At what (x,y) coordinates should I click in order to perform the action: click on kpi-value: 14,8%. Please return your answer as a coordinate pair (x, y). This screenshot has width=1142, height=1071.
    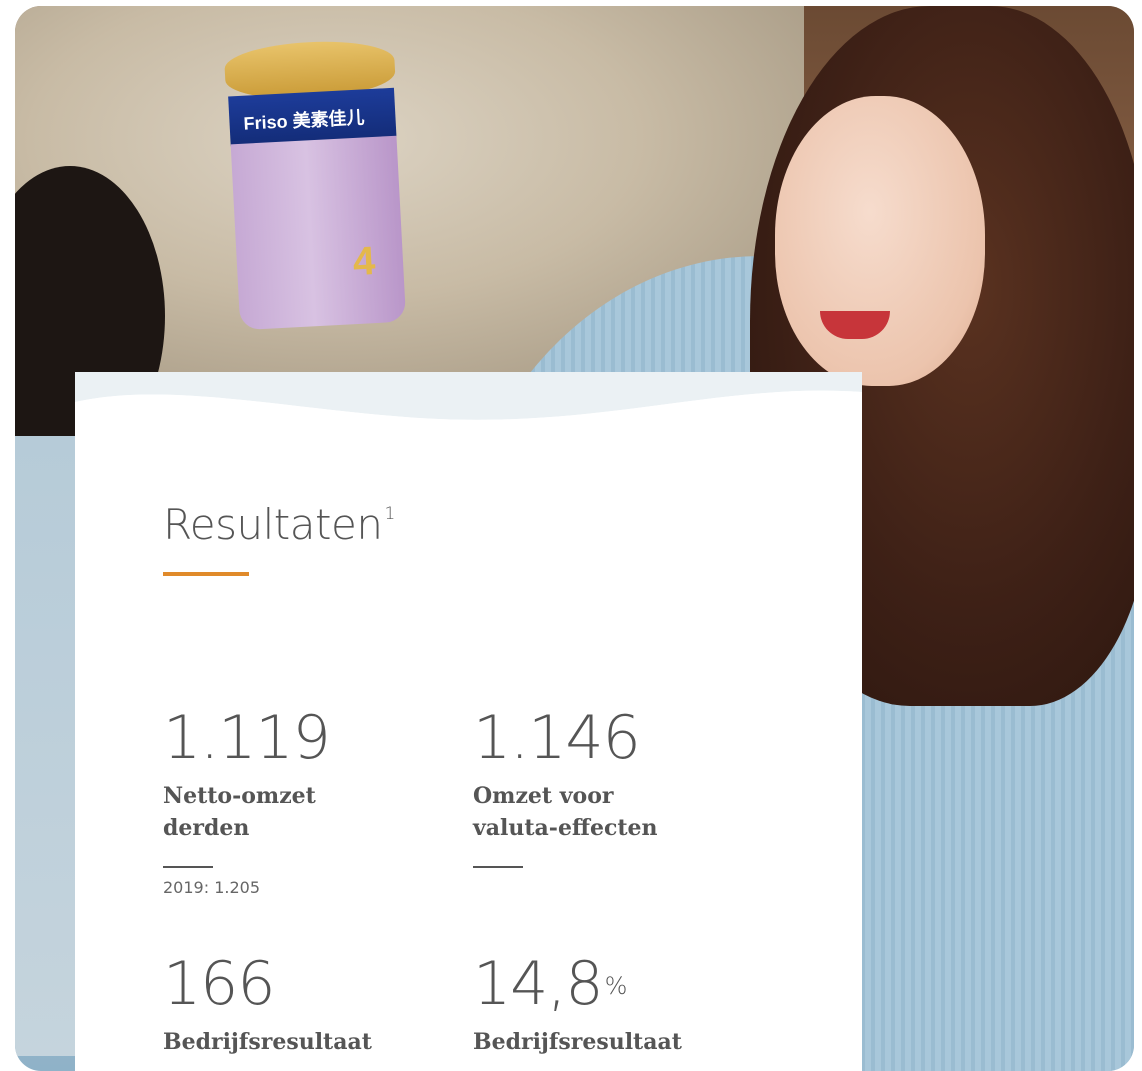
    Looking at the image, I should click on (577, 984).